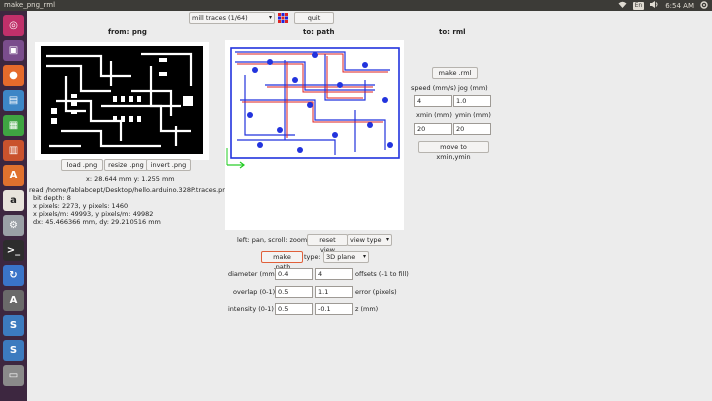  What do you see at coordinates (334, 309) in the screenshot?
I see `z-input: -0.1` at bounding box center [334, 309].